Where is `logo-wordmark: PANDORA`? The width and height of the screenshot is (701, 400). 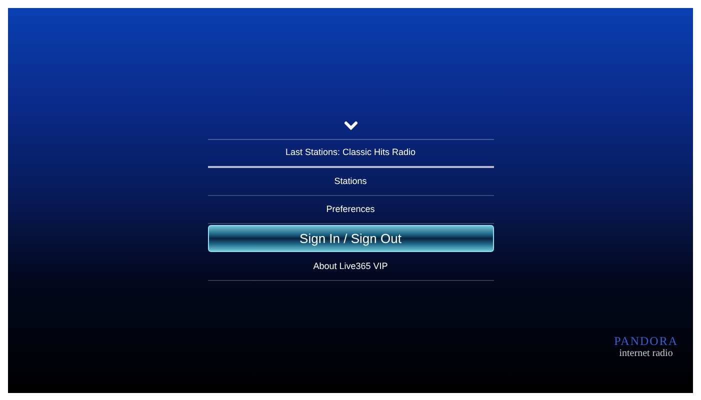 logo-wordmark: PANDORA is located at coordinates (646, 341).